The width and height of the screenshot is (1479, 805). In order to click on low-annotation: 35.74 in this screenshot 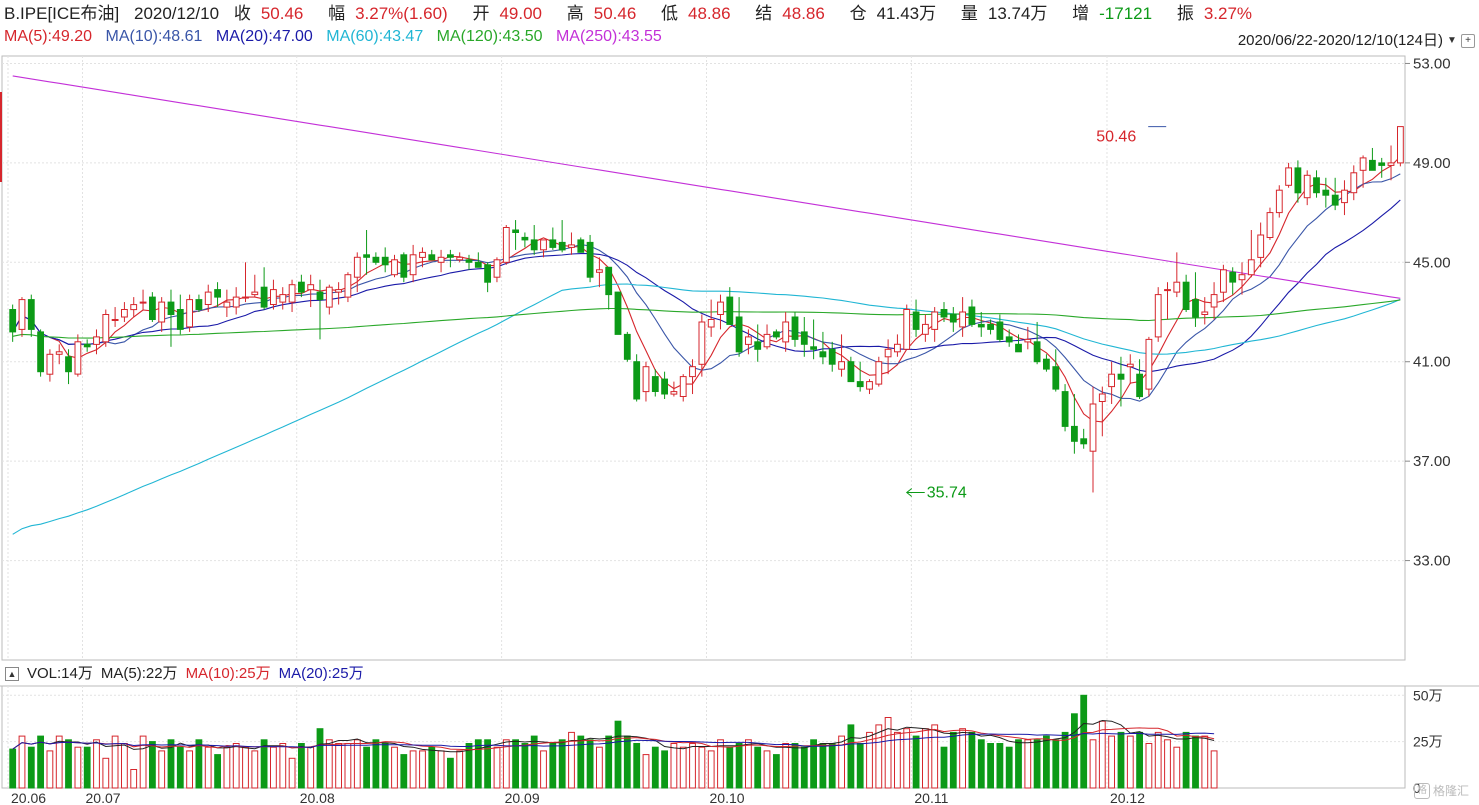, I will do `click(947, 492)`.